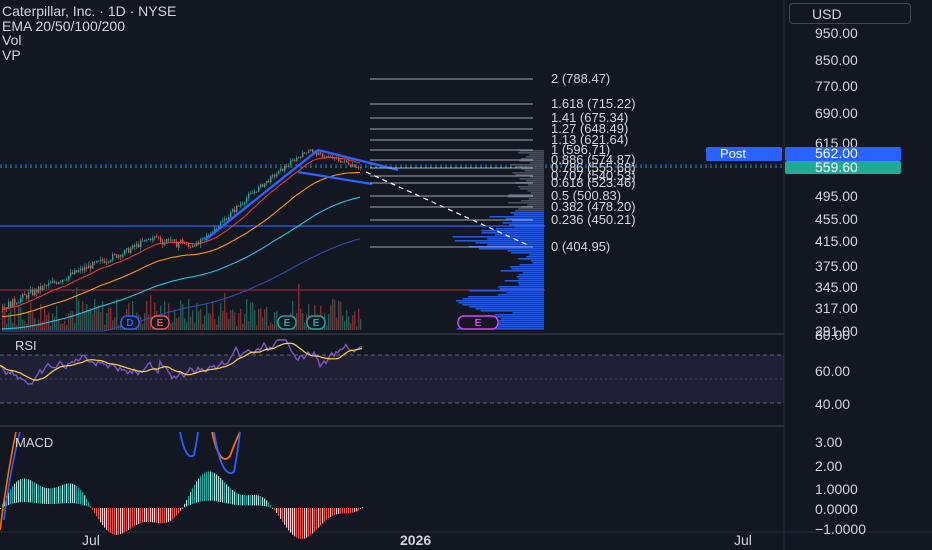 This screenshot has height=550, width=932. What do you see at coordinates (89, 26) in the screenshot?
I see `ema-indicator-label: EMA 20/50/100/200` at bounding box center [89, 26].